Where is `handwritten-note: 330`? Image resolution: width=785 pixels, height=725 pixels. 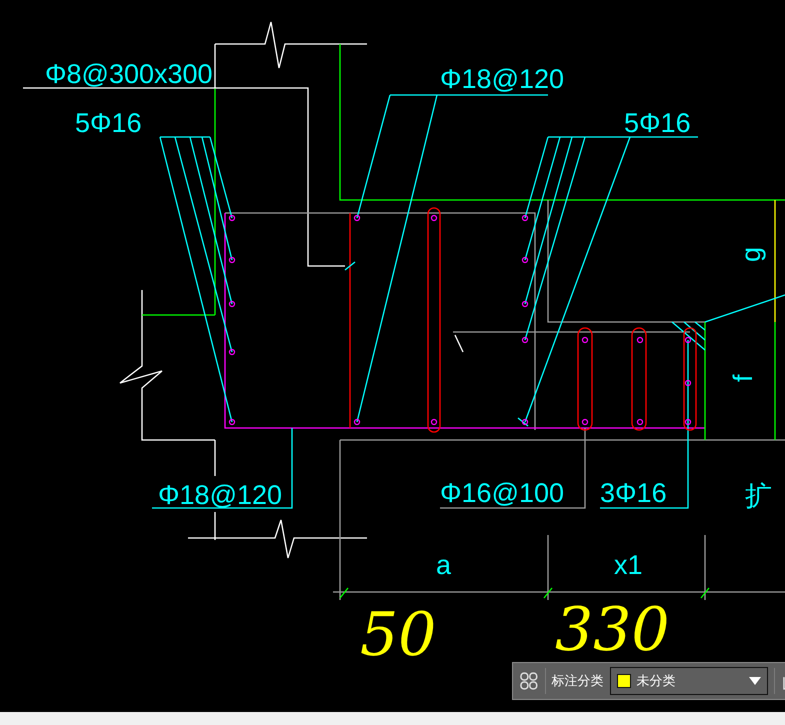
handwritten-note: 330 is located at coordinates (612, 630).